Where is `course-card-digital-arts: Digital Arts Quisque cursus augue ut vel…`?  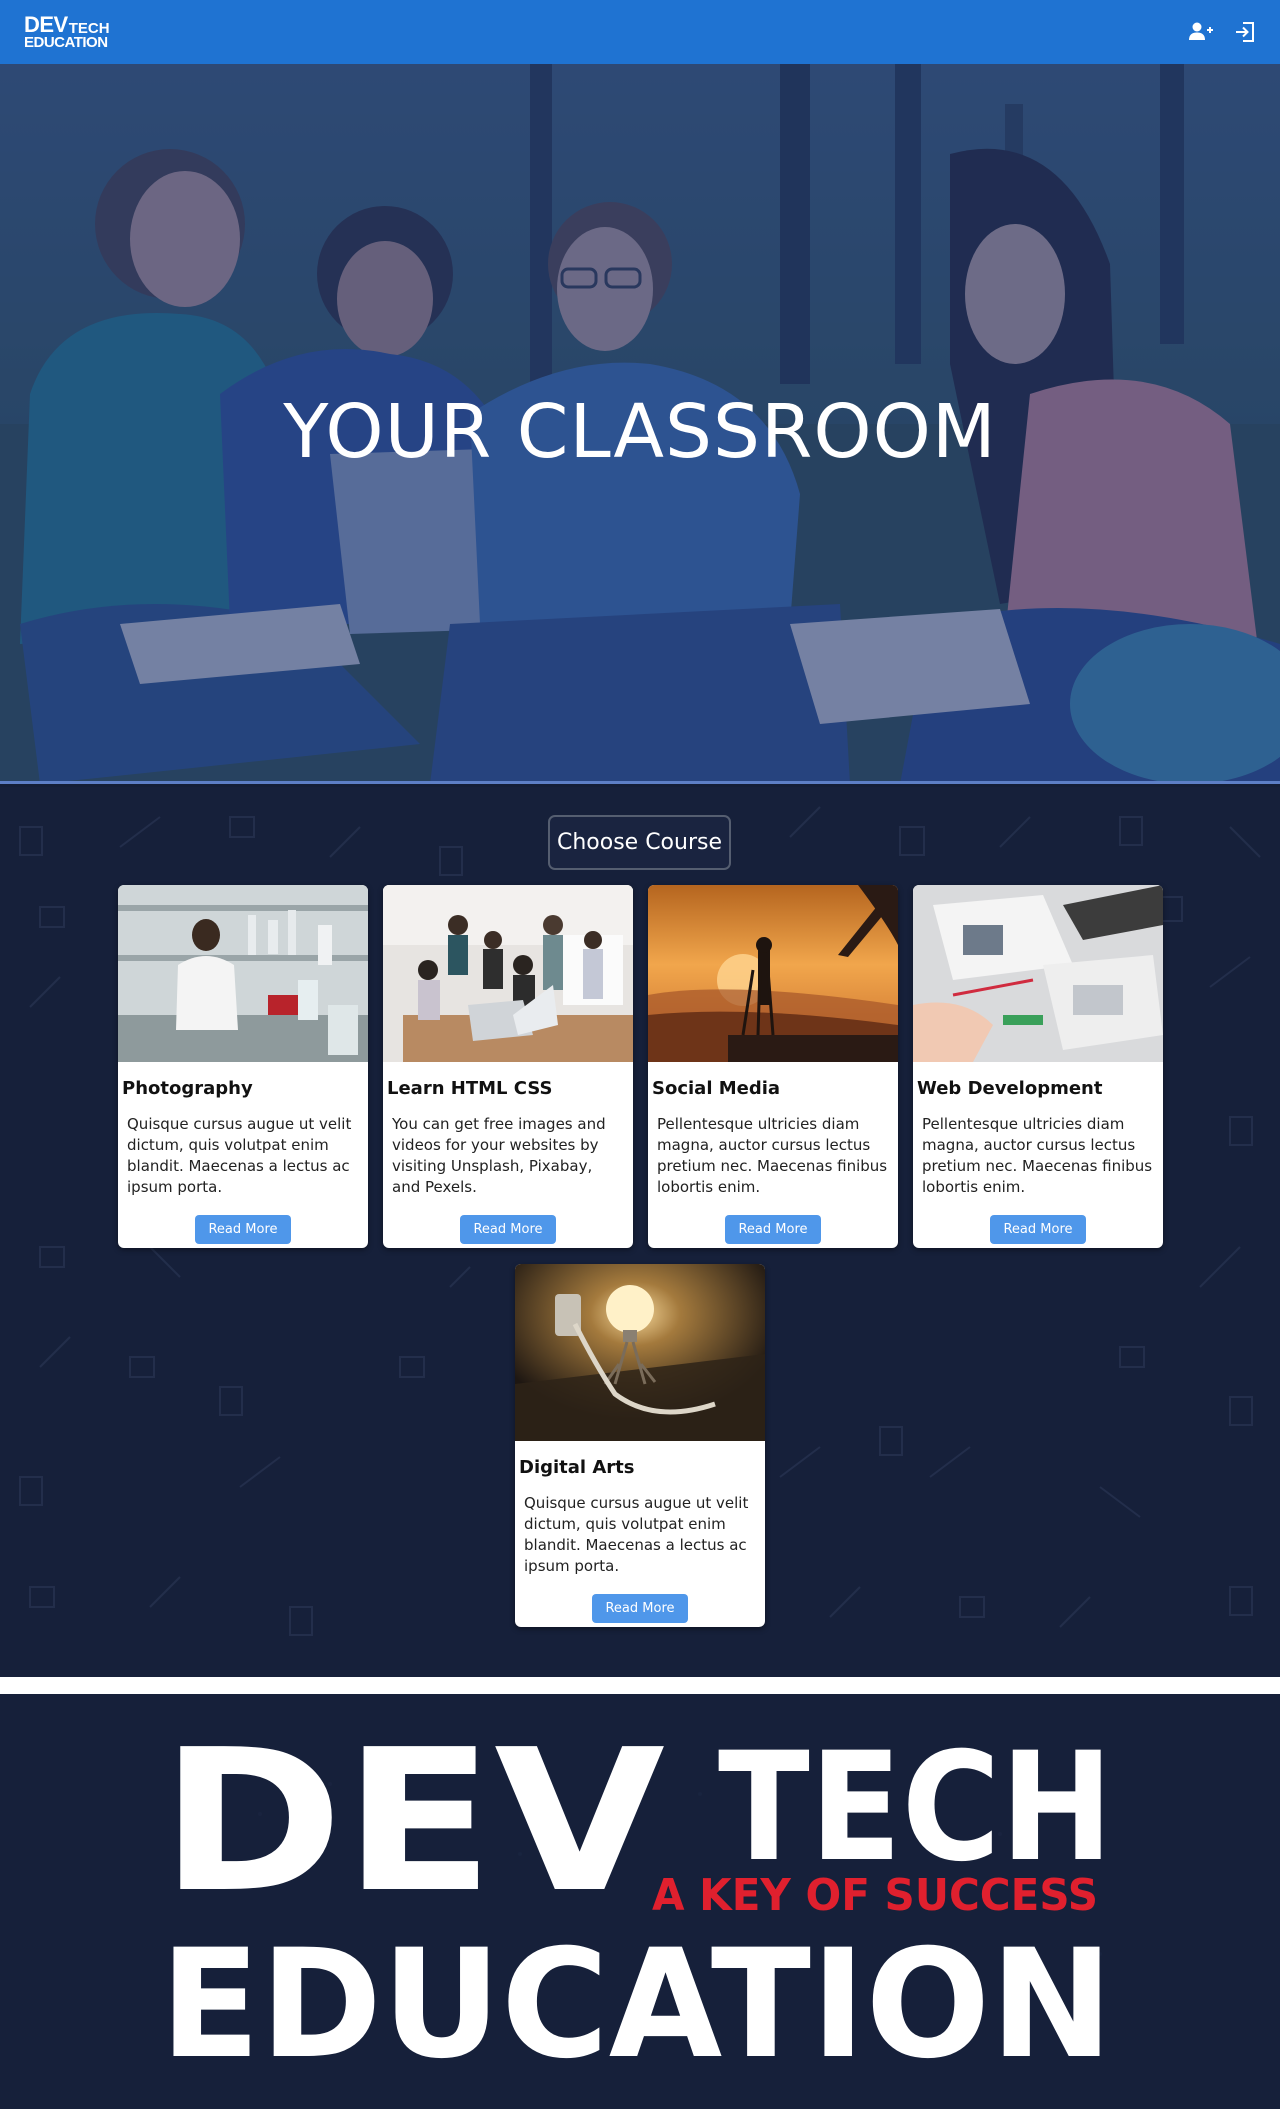 course-card-digital-arts: Digital Arts Quisque cursus augue ut vel… is located at coordinates (640, 1445).